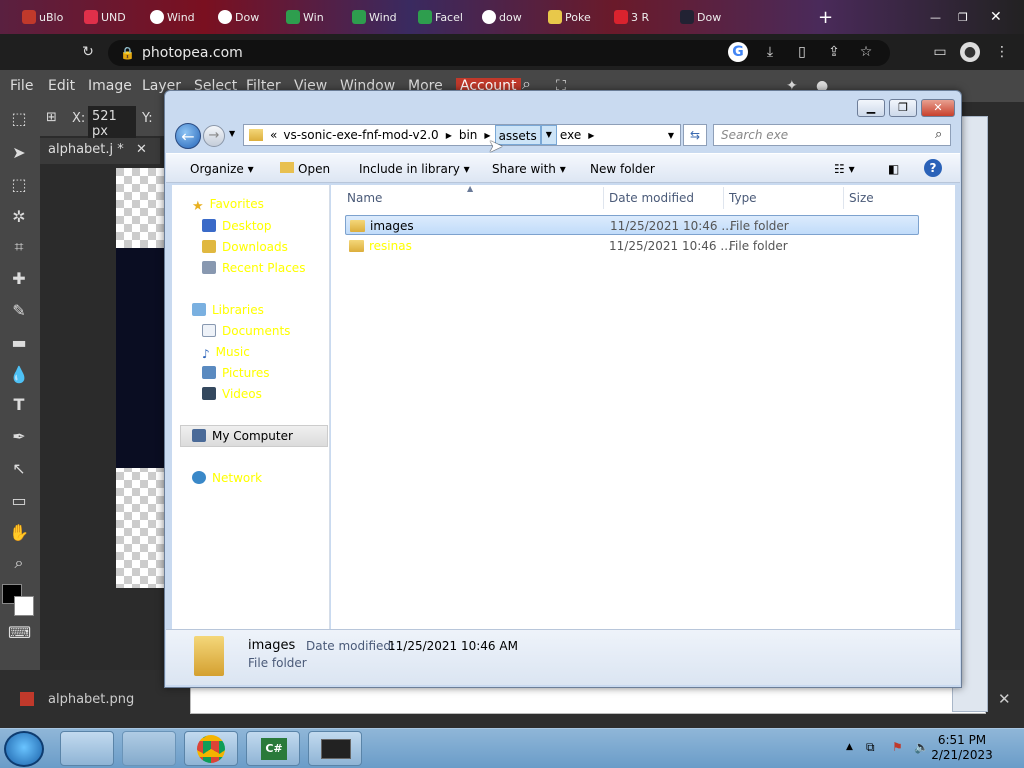 This screenshot has height=768, width=1024. What do you see at coordinates (903, 108) in the screenshot?
I see `maximize-button: ❐` at bounding box center [903, 108].